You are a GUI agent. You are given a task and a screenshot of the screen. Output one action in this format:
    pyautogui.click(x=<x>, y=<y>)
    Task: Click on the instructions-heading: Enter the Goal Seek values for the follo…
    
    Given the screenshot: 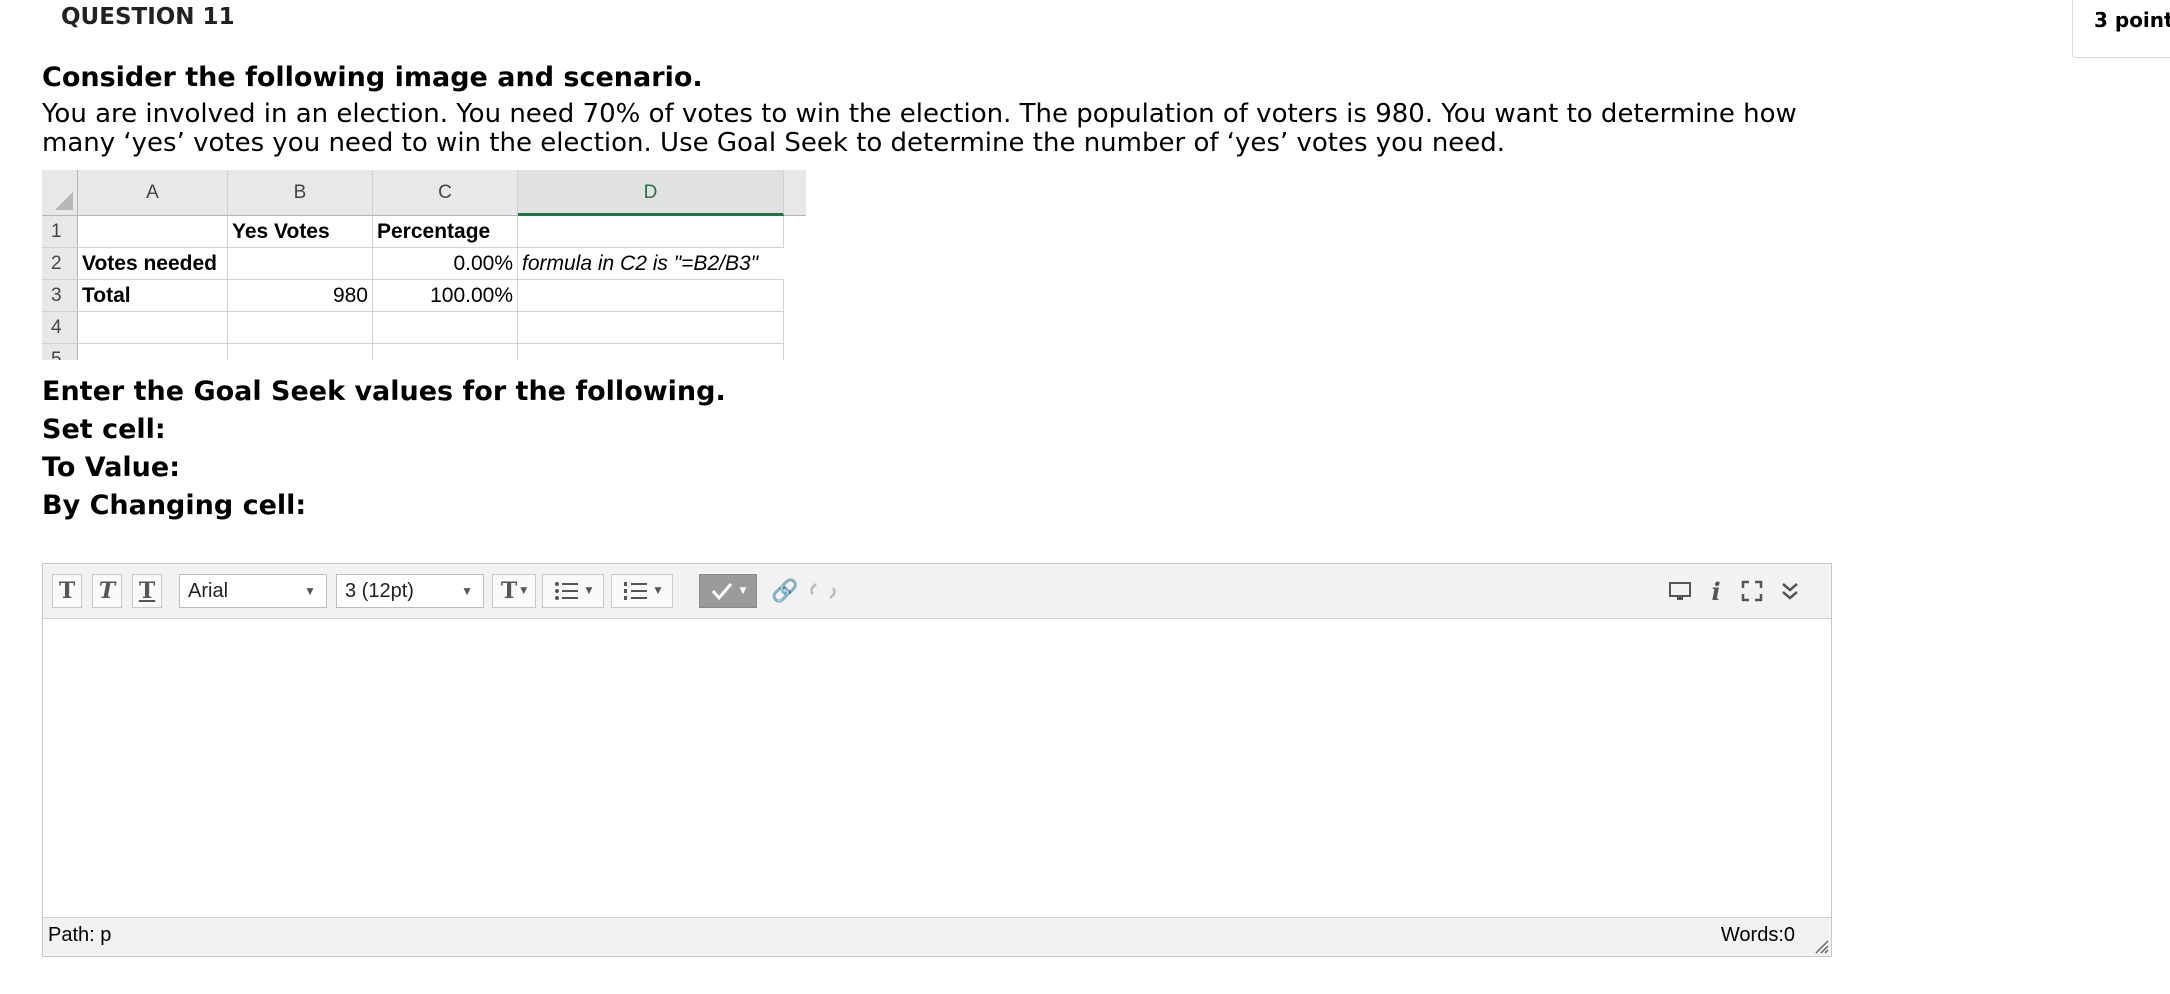 What is the action you would take?
    pyautogui.click(x=384, y=391)
    